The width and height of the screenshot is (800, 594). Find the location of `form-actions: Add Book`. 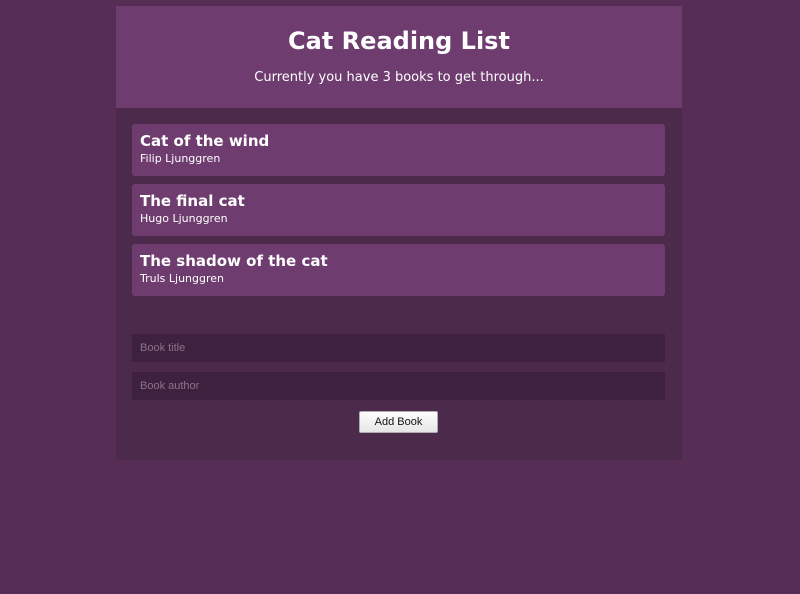

form-actions: Add Book is located at coordinates (398, 421).